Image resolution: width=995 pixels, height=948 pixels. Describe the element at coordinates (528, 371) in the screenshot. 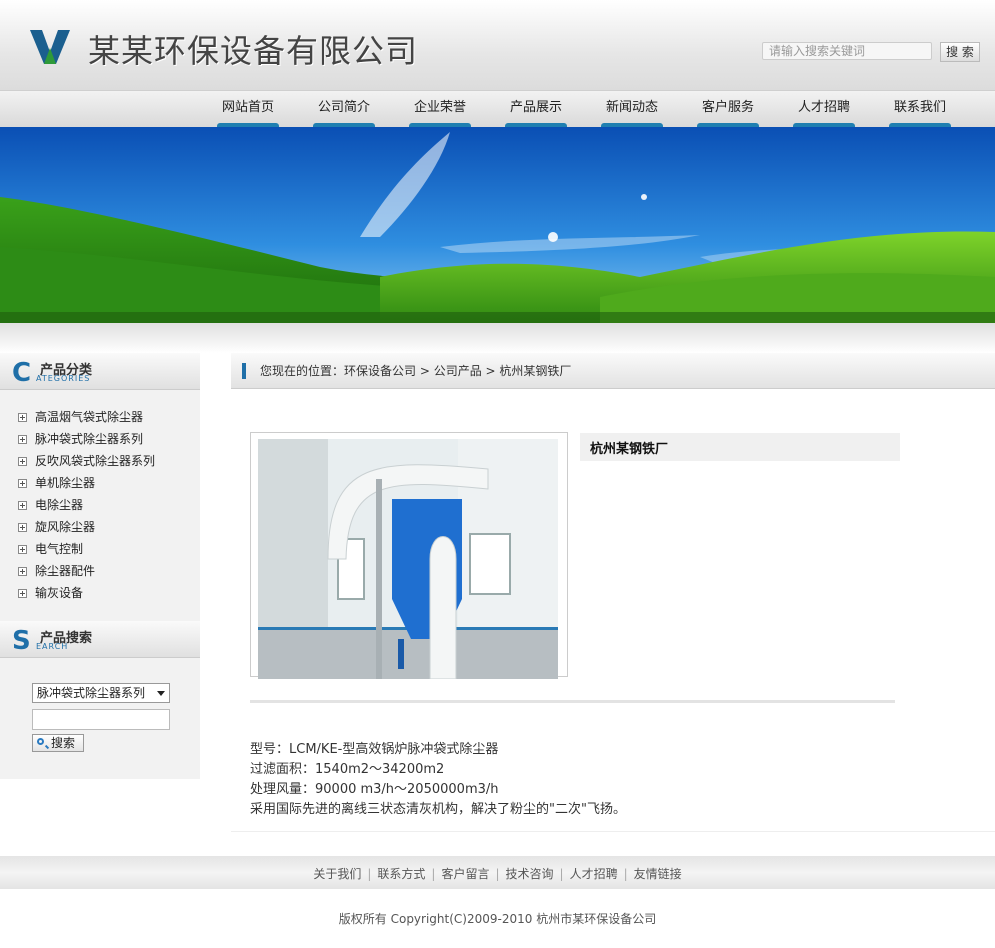

I see `breadcrumb-current: > 杭州某钢铁厂` at that location.